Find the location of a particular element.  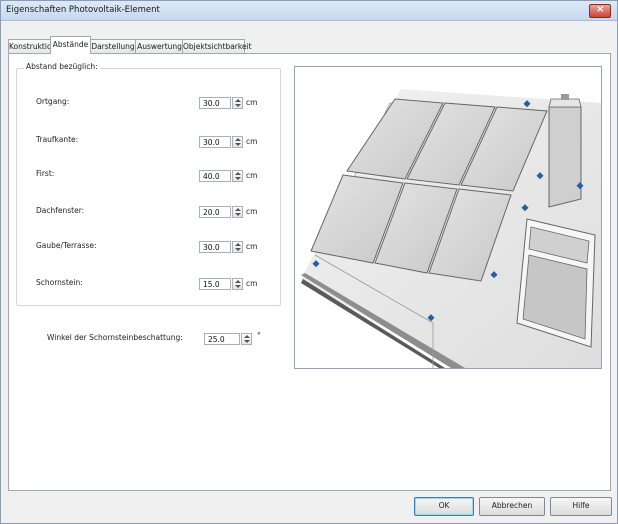

gaube-terrasse-unit: cm is located at coordinates (252, 246).